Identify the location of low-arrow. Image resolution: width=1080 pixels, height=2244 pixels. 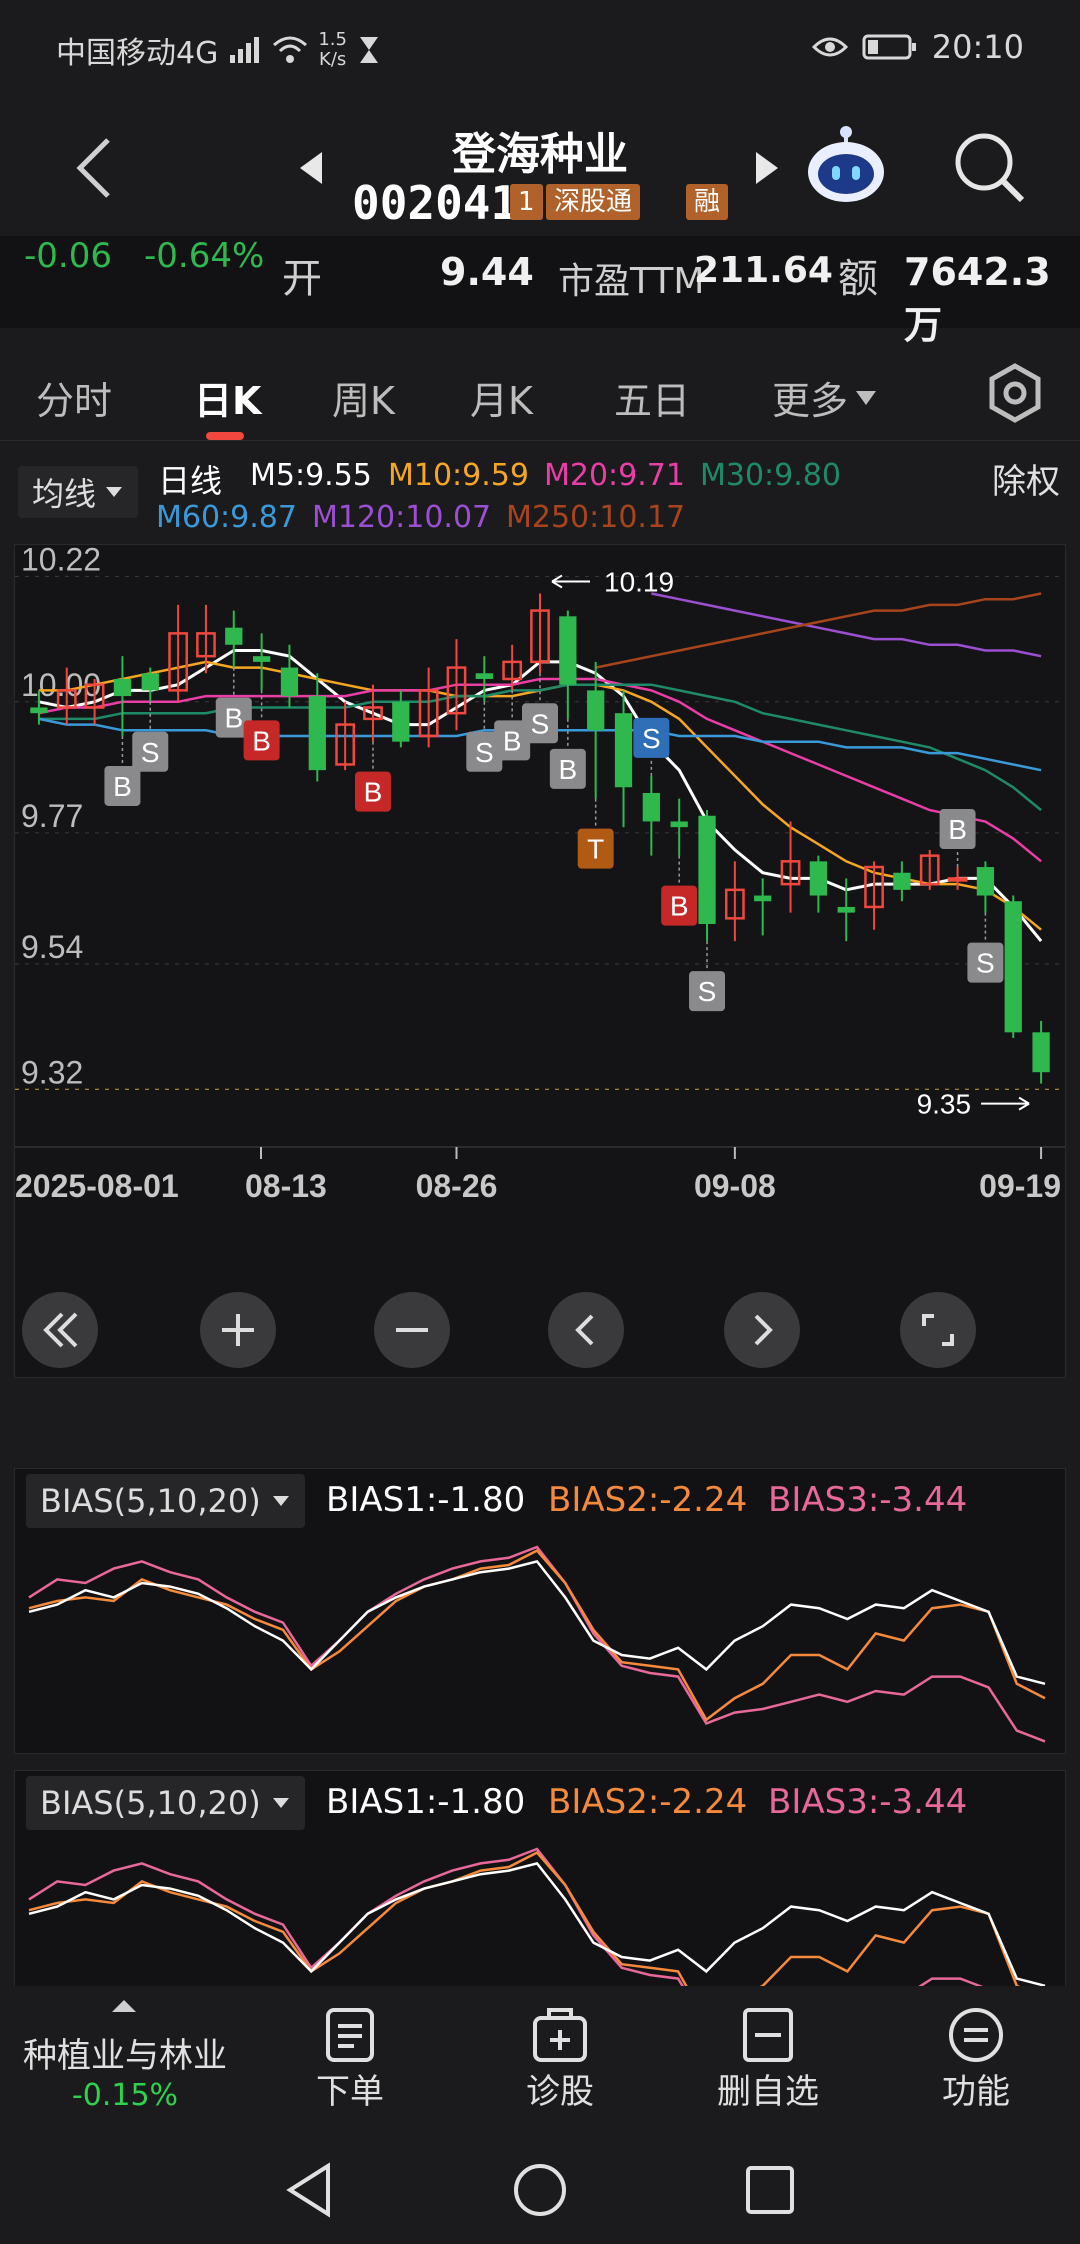
(1005, 1103).